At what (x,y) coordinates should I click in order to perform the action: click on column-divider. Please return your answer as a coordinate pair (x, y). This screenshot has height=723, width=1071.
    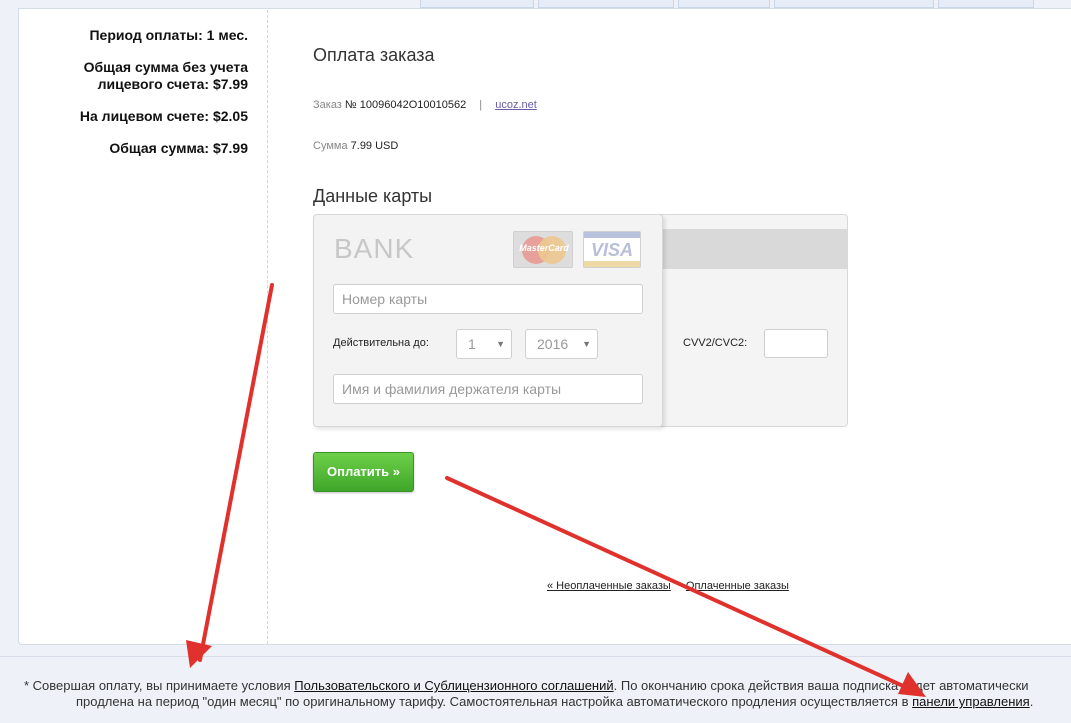
    Looking at the image, I should click on (267, 327).